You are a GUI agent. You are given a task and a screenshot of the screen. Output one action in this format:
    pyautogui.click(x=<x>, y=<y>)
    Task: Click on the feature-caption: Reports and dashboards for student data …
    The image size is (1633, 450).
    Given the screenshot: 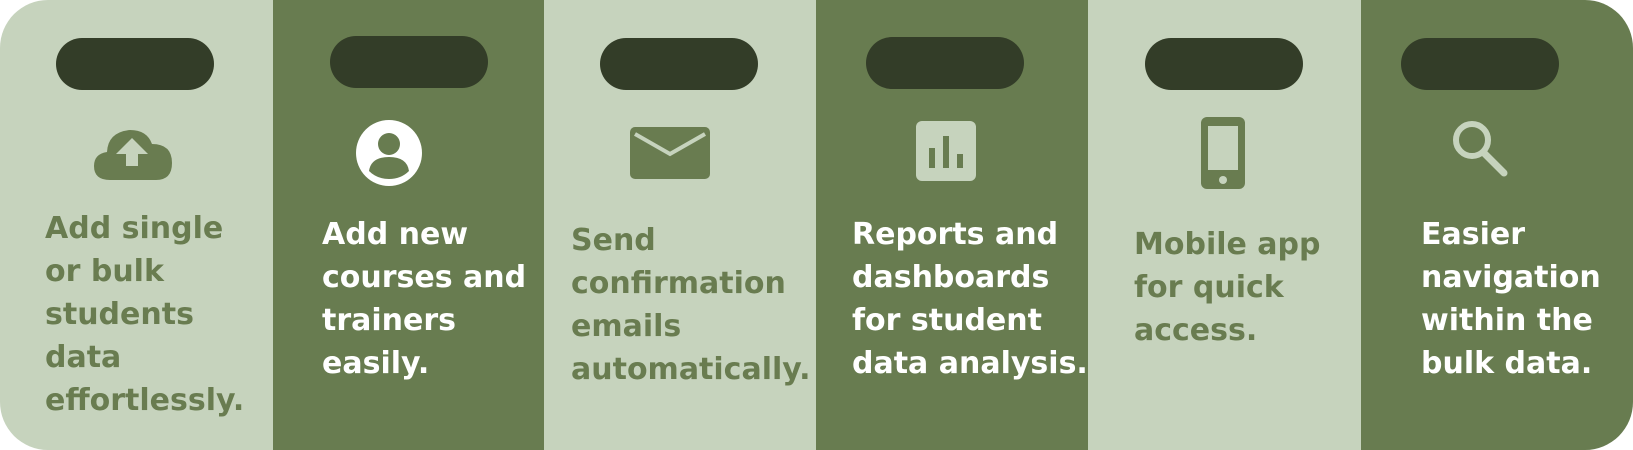 What is the action you would take?
    pyautogui.click(x=970, y=299)
    